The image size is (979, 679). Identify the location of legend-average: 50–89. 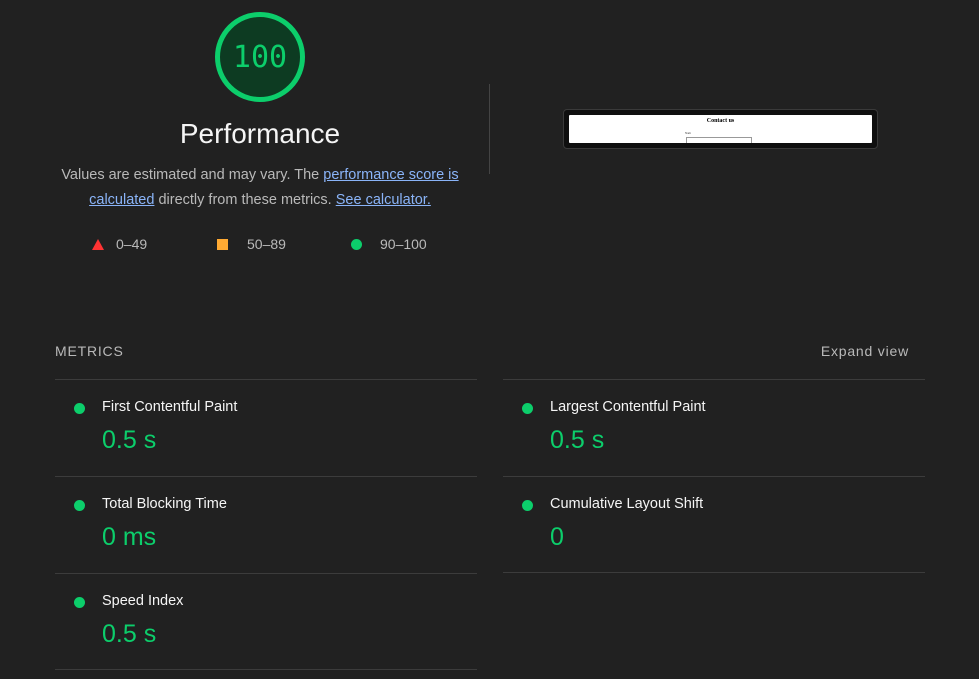
(251, 244).